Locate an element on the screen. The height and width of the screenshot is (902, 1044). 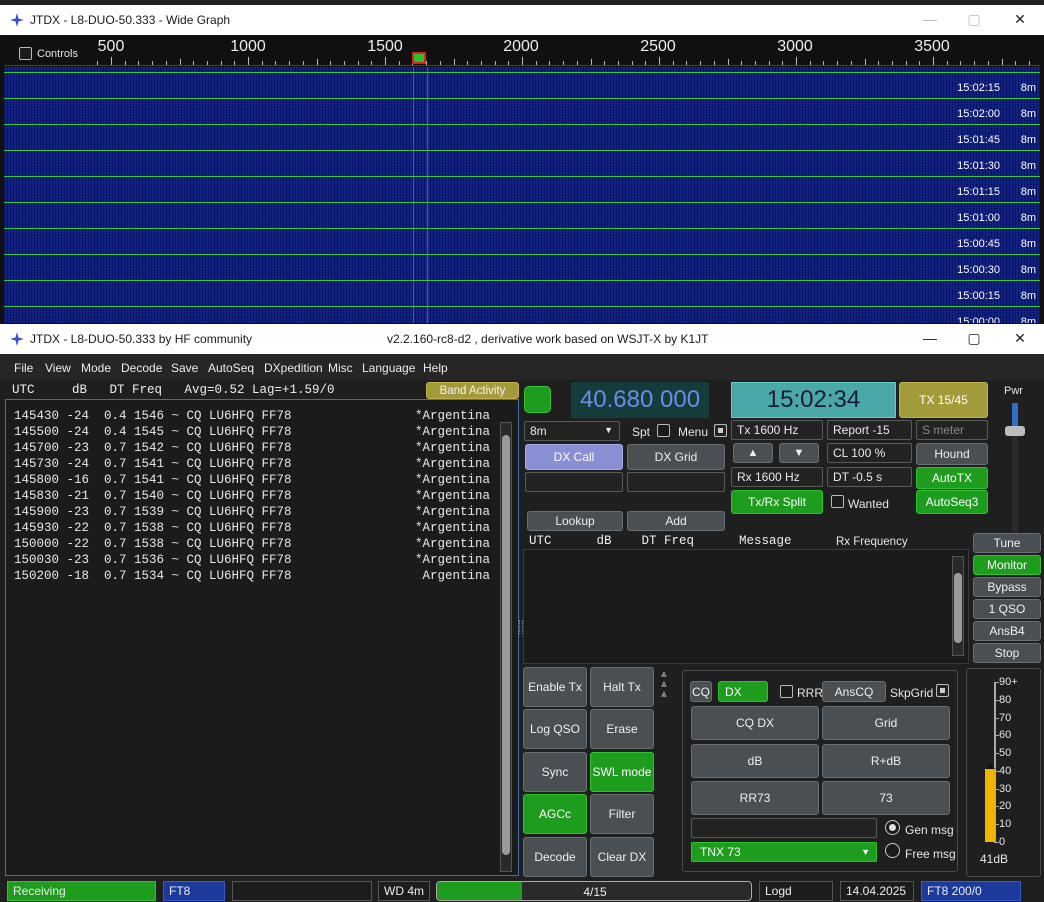
tx-marker is located at coordinates (419, 58).